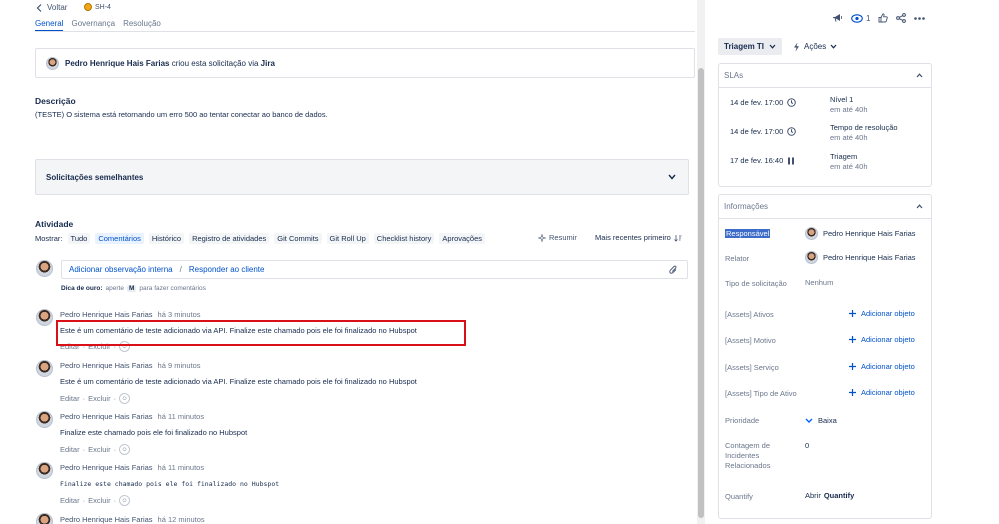 The image size is (999, 524). What do you see at coordinates (815, 46) in the screenshot?
I see `actions-dropdown: Ações` at bounding box center [815, 46].